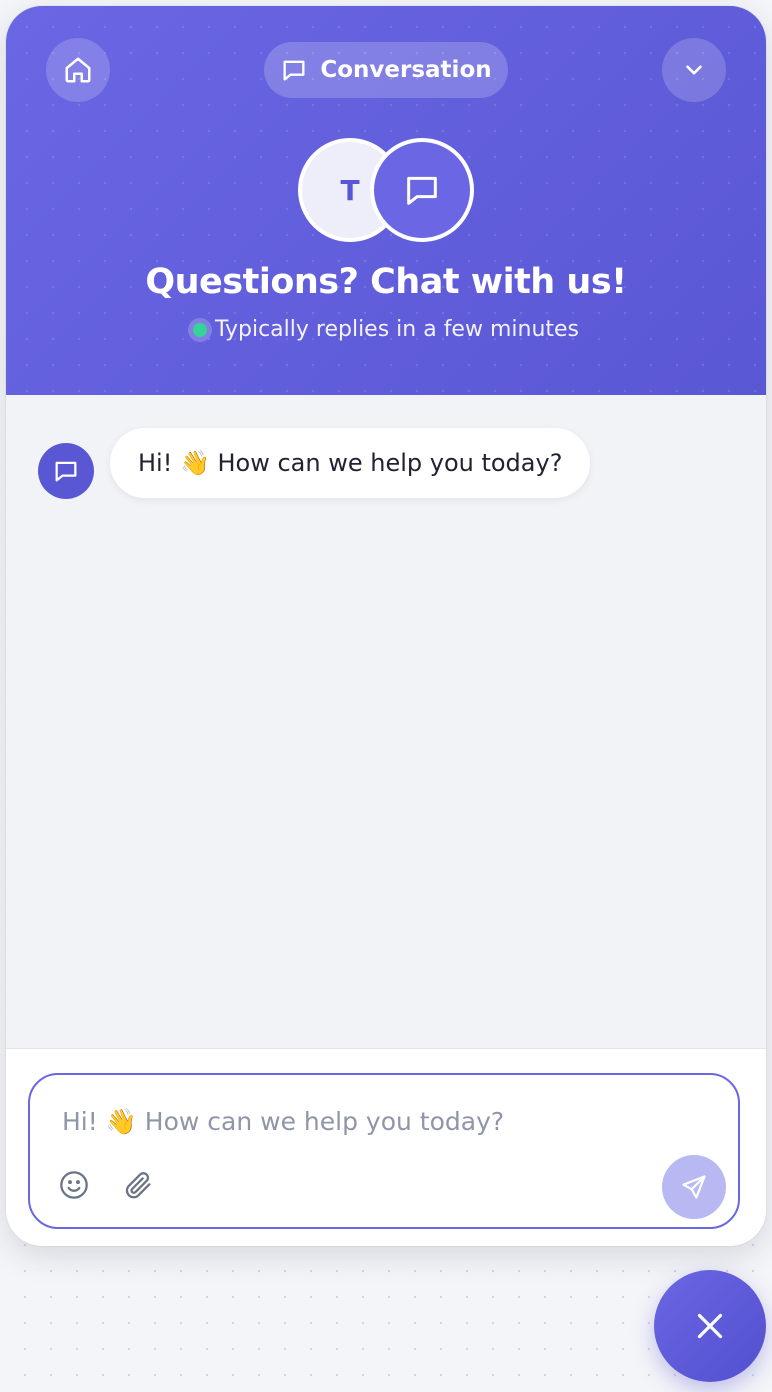 The image size is (772, 1392). I want to click on message-input, so click(382, 1121).